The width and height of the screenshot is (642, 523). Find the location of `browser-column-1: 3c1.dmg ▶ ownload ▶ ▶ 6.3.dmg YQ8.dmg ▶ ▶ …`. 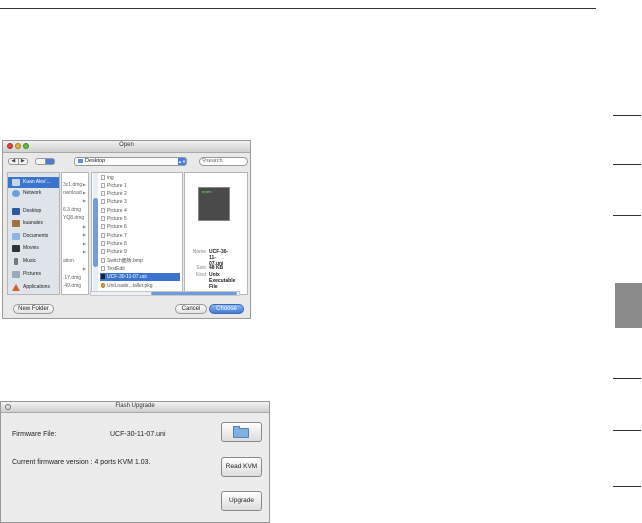

browser-column-1: 3c1.dmg ▶ ownload ▶ ▶ 6.3.dmg YQ8.dmg ▶ ▶ … is located at coordinates (75, 233).